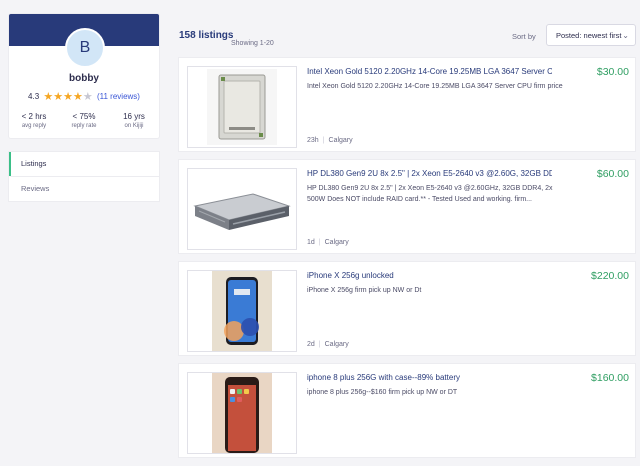 The width and height of the screenshot is (640, 466). I want to click on iphone-x-image, so click(242, 311).